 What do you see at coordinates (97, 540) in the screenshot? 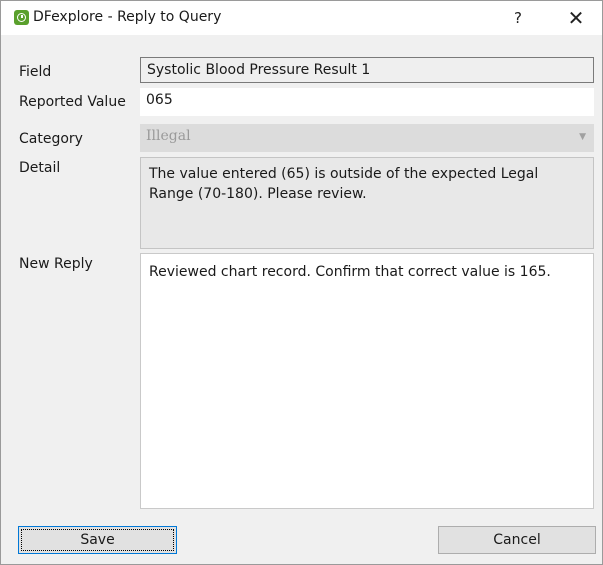
I see `save-button: Save` at bounding box center [97, 540].